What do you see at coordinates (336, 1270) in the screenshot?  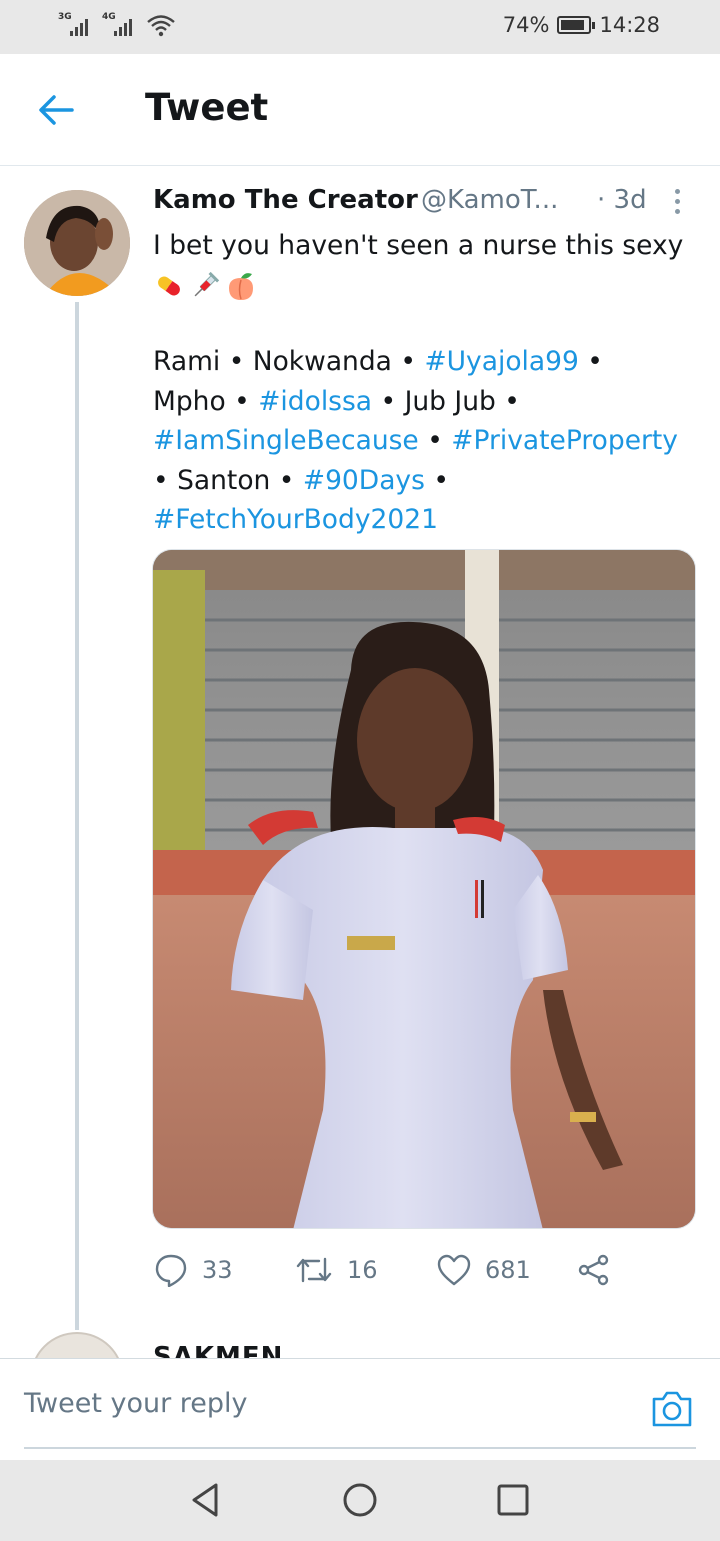 I see `retweet-action: 16` at bounding box center [336, 1270].